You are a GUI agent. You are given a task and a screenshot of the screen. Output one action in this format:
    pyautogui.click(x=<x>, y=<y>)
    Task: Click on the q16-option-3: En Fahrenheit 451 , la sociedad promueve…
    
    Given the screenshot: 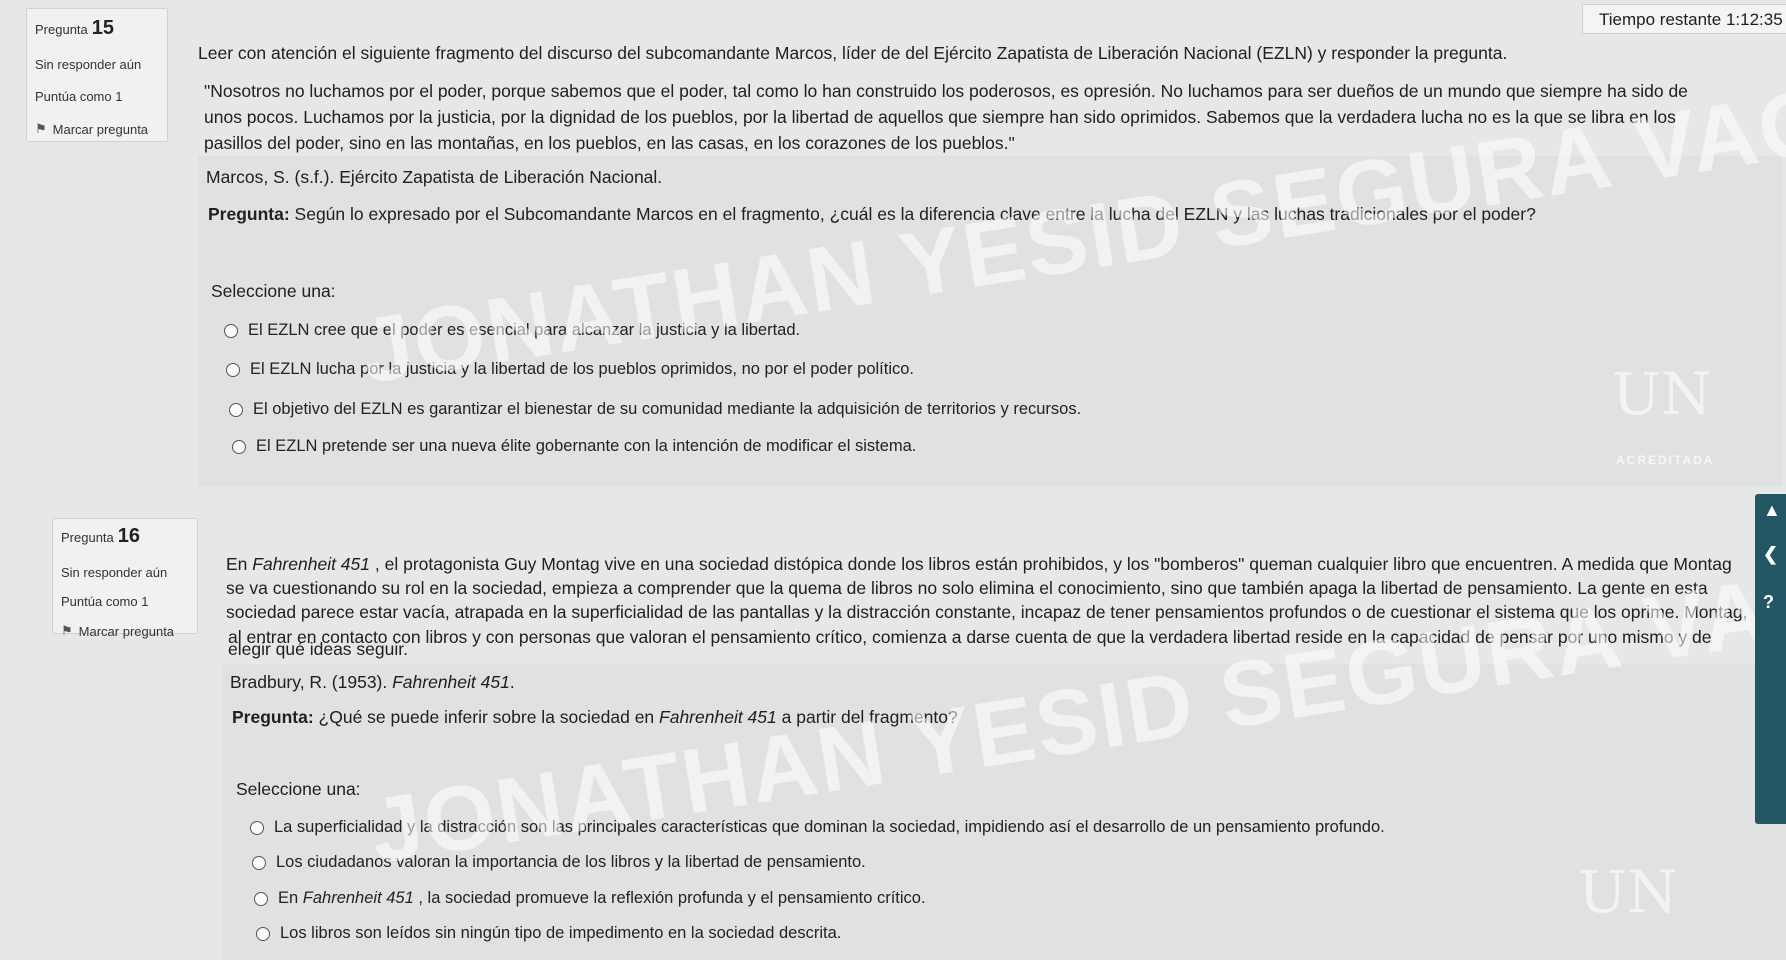 What is the action you would take?
    pyautogui.click(x=590, y=898)
    